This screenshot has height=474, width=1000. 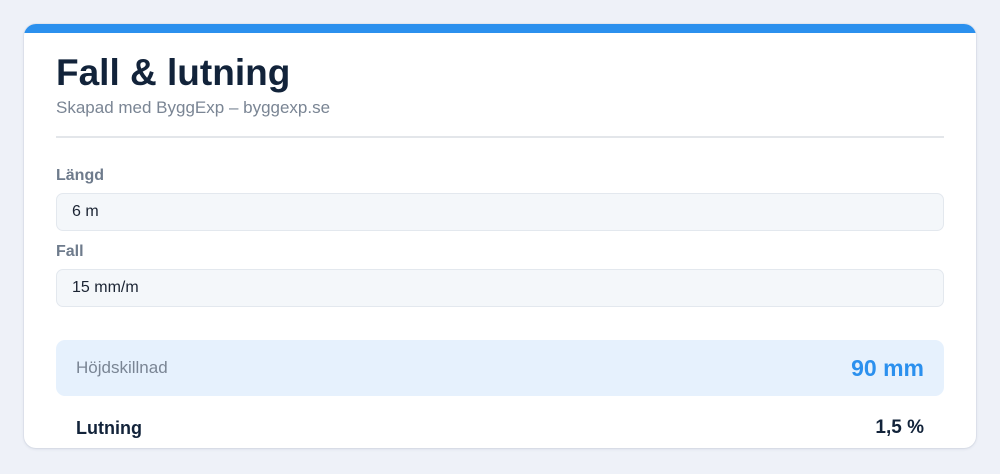 What do you see at coordinates (500, 212) in the screenshot?
I see `length-input` at bounding box center [500, 212].